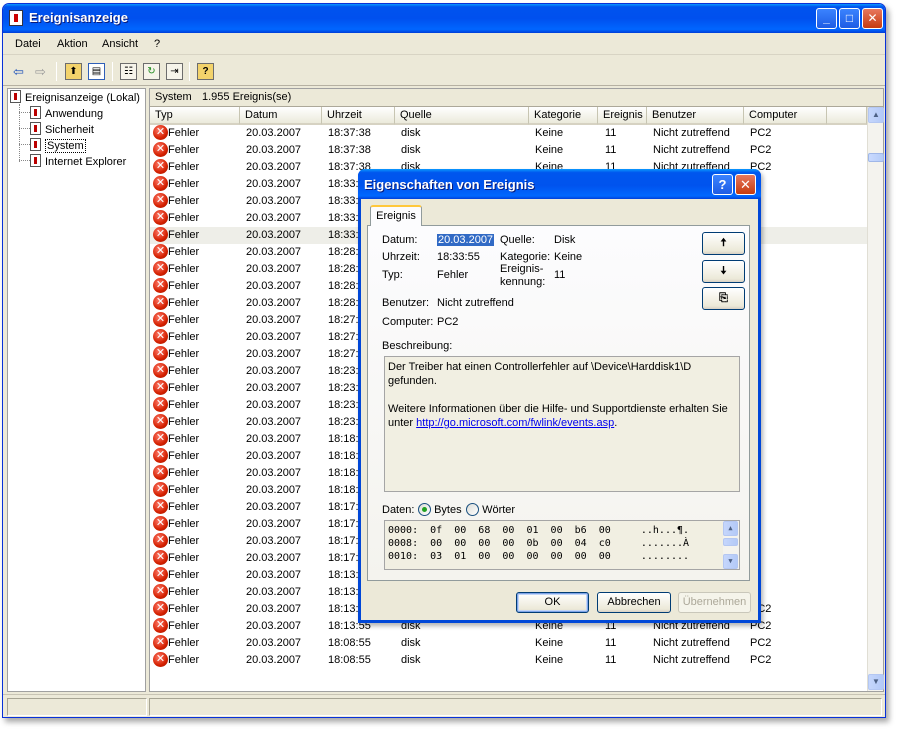 The image size is (901, 731). What do you see at coordinates (173, 97) in the screenshot?
I see `log-name: System` at bounding box center [173, 97].